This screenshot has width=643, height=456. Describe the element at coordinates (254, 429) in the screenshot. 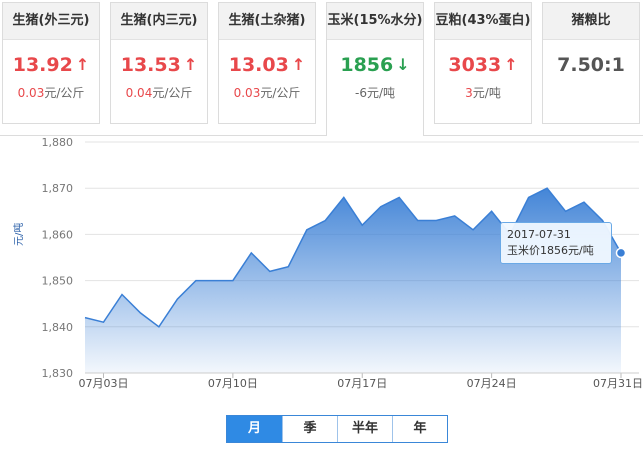

I see `tab-month: 月` at that location.